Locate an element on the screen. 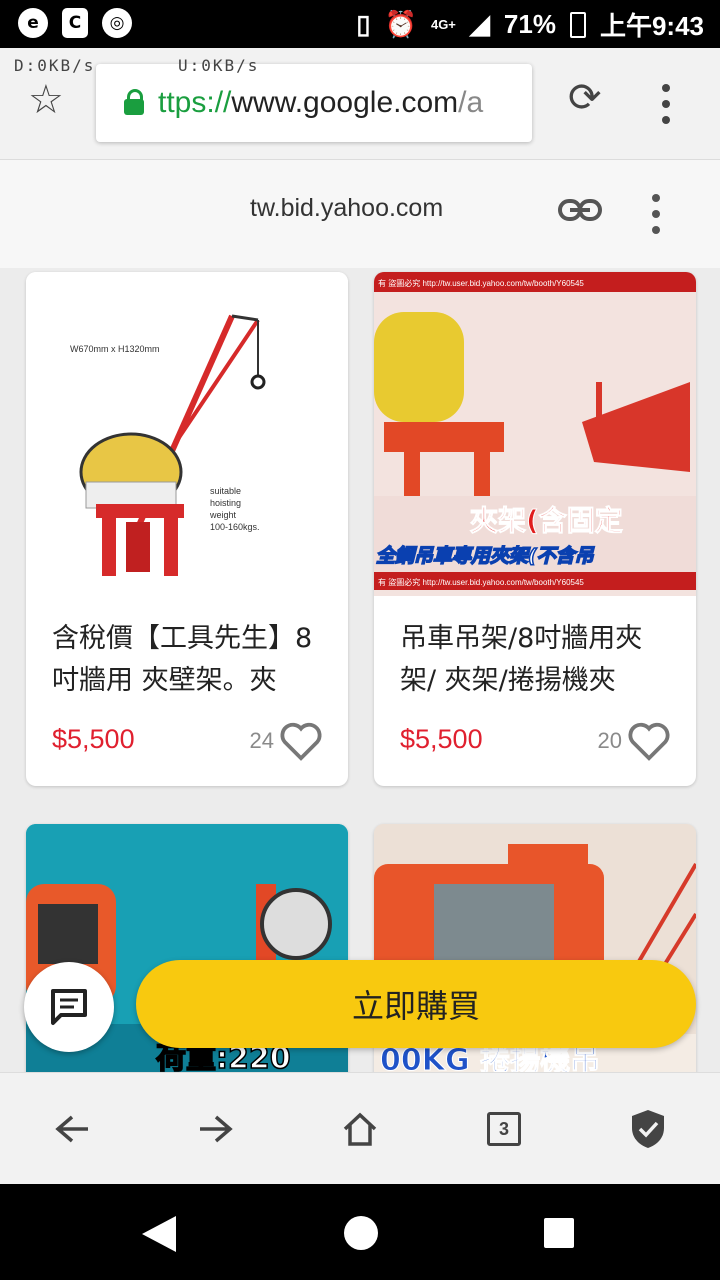 Image resolution: width=720 pixels, height=1280 pixels. back-icon is located at coordinates (72, 1129).